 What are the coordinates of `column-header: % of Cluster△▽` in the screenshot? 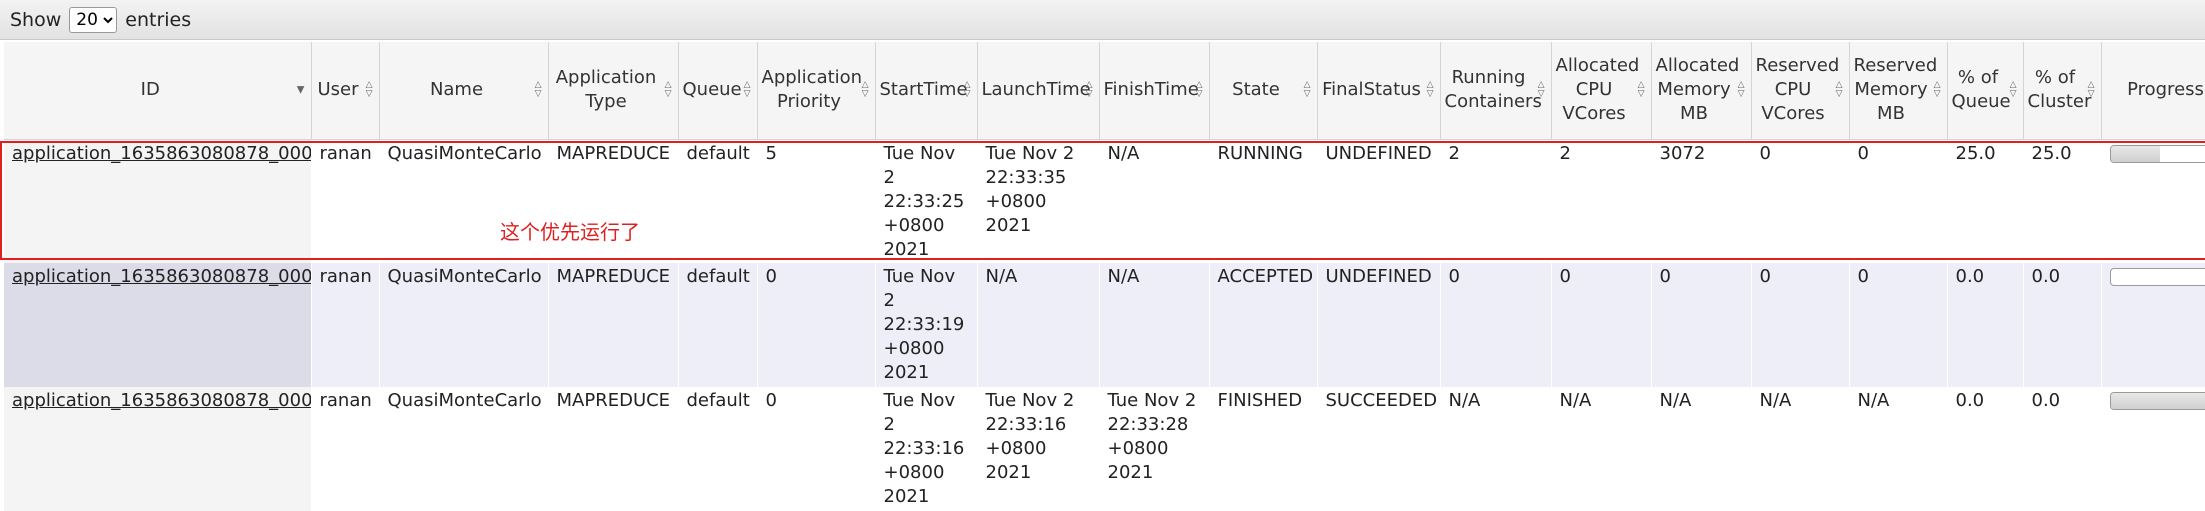 It's located at (2062, 90).